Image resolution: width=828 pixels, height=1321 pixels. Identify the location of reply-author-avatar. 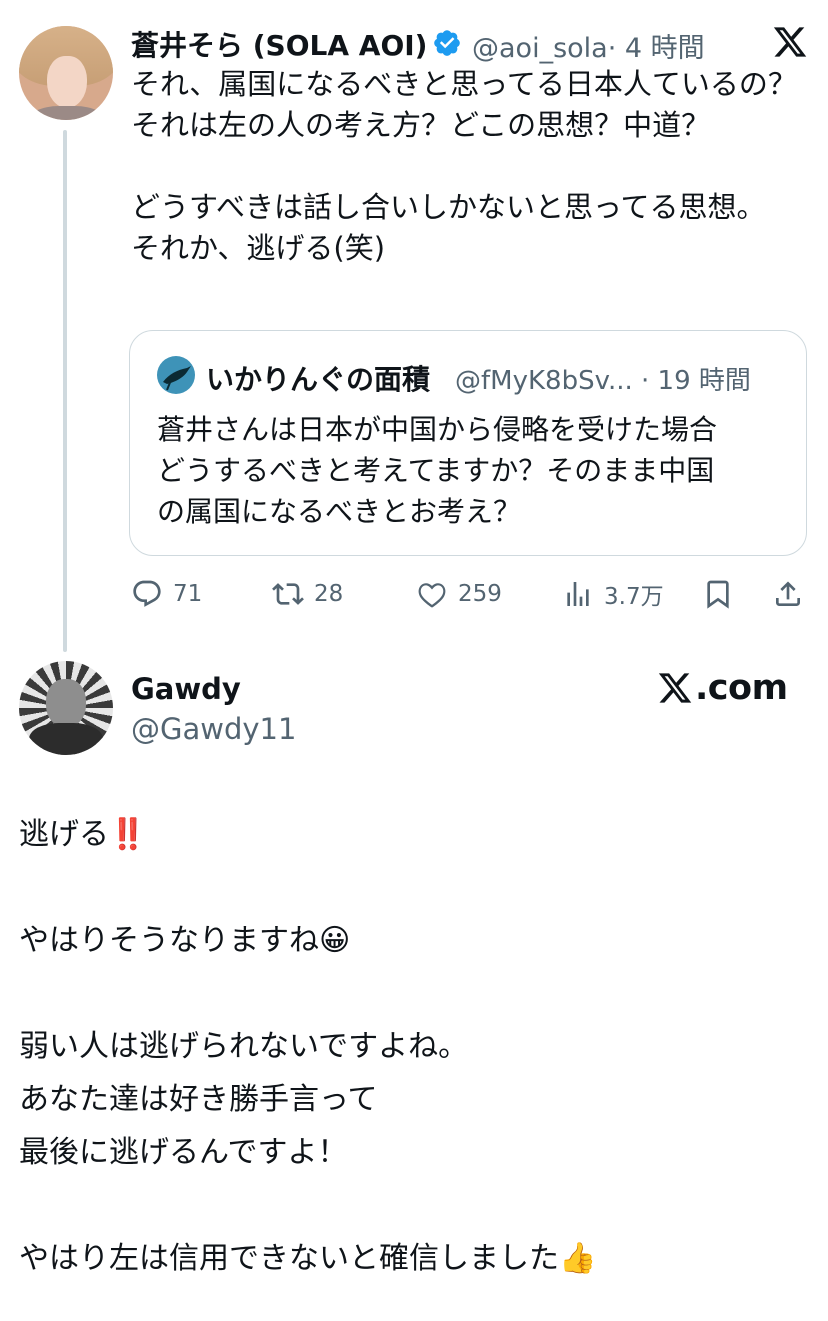
(66, 708).